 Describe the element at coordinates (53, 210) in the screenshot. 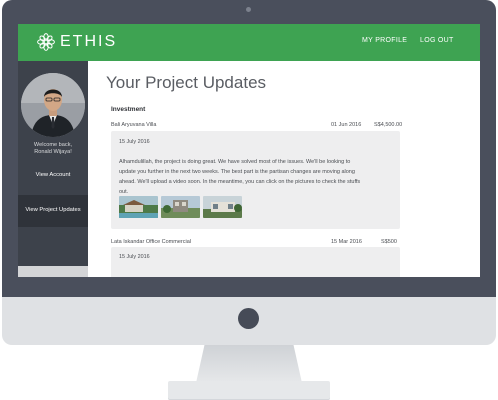

I see `sidebar-item-view-project-updates: View Project Updates` at that location.